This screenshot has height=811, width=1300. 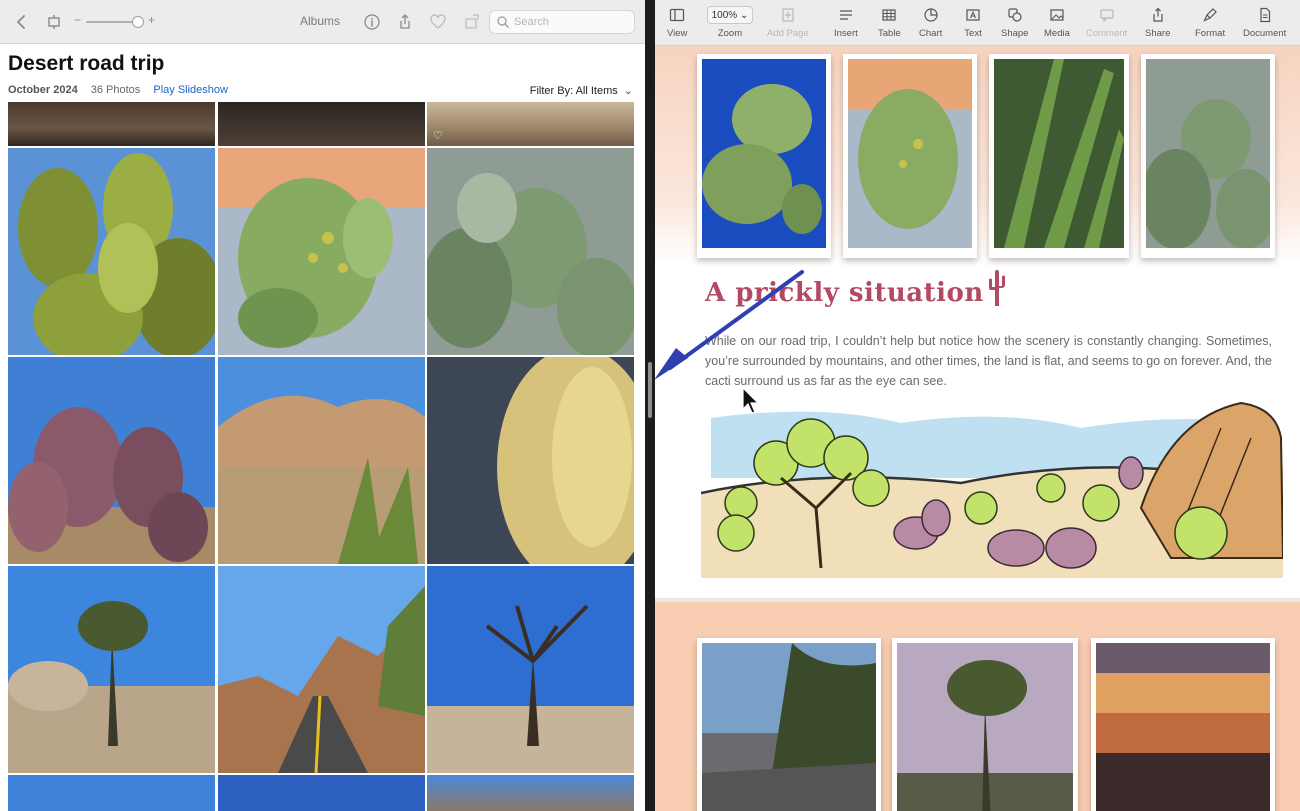 What do you see at coordinates (86, 63) in the screenshot?
I see `album-title: Desert road trip` at bounding box center [86, 63].